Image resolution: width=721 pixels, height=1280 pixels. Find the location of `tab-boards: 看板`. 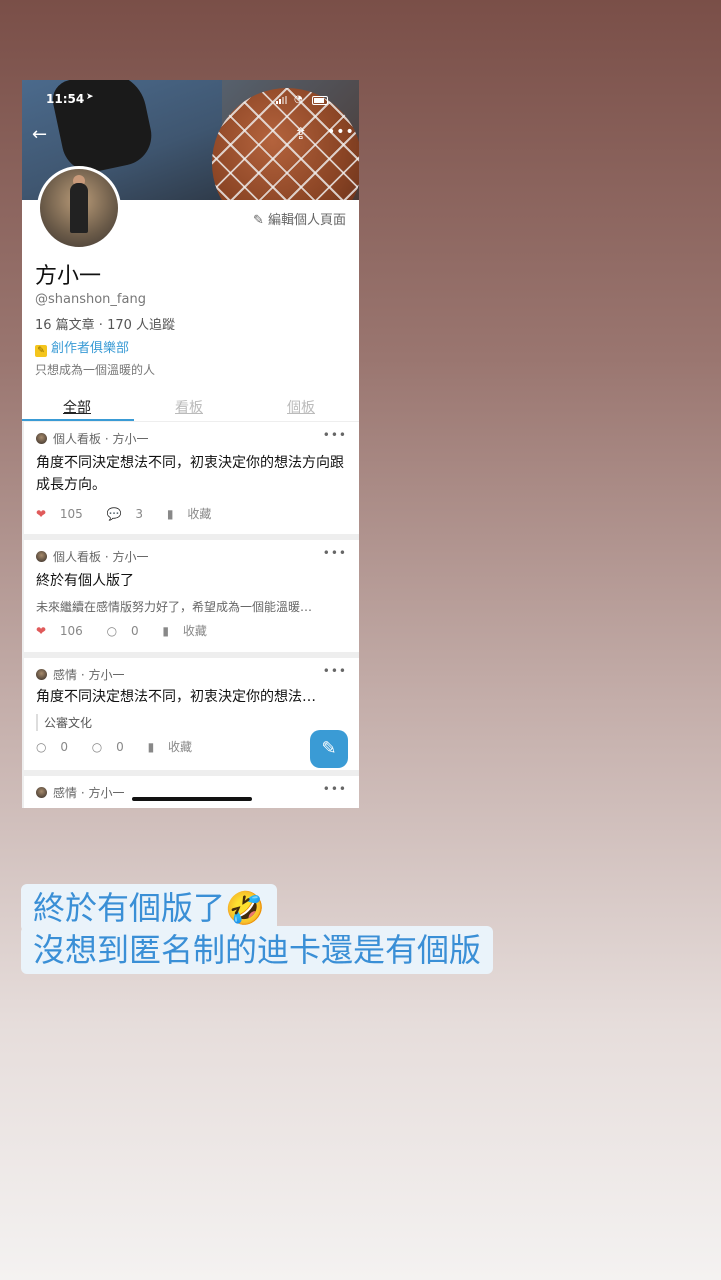

tab-boards: 看板 is located at coordinates (189, 407).